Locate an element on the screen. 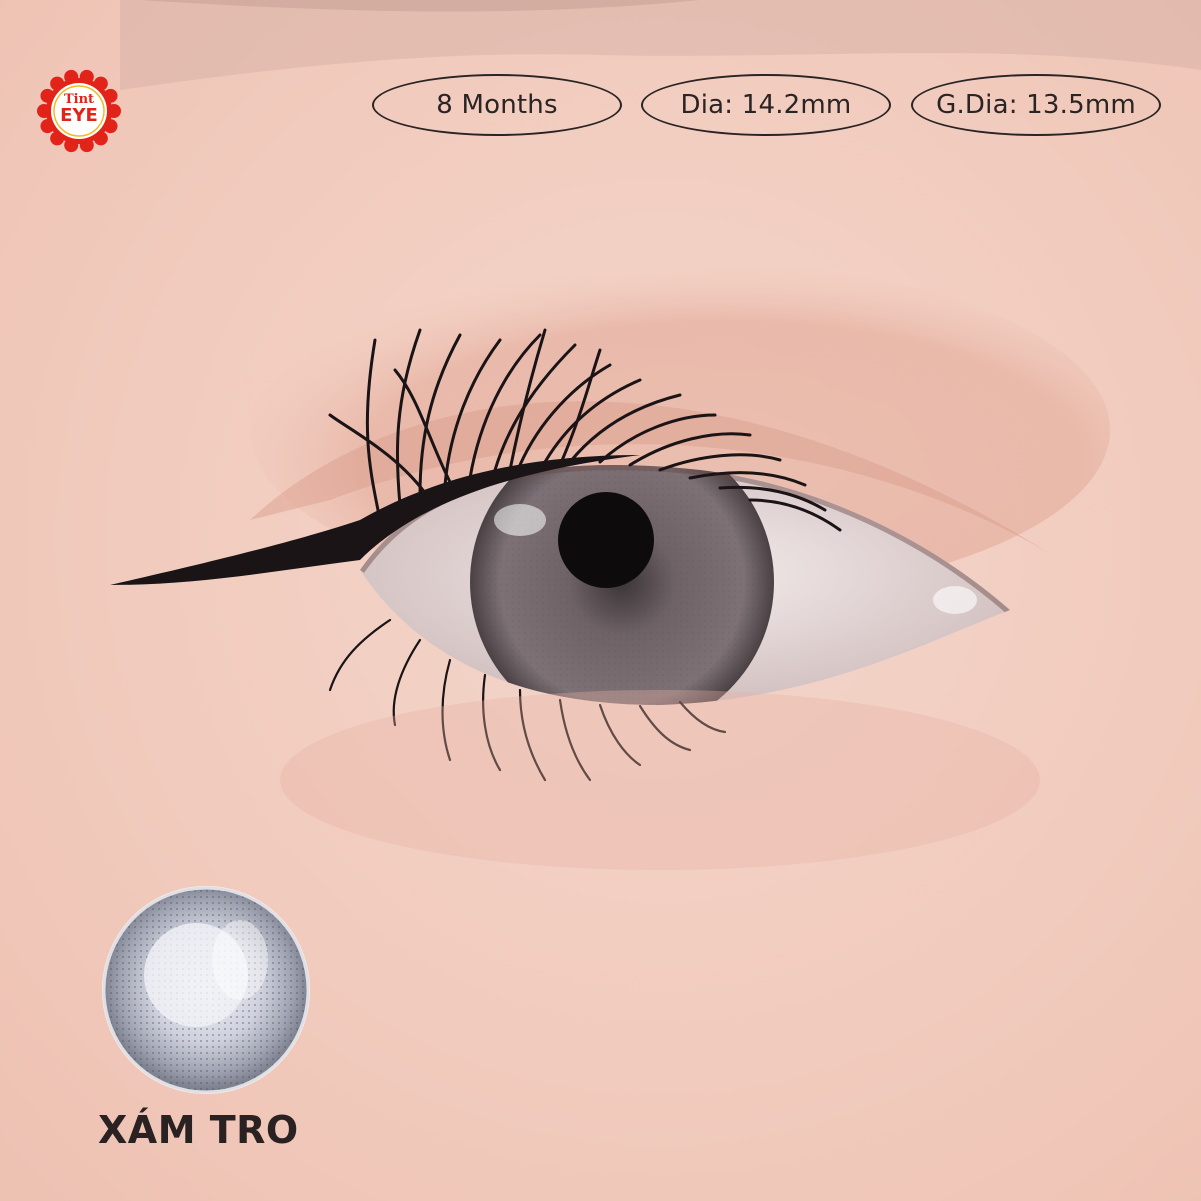  product-name: XÁM TRO is located at coordinates (198, 1130).